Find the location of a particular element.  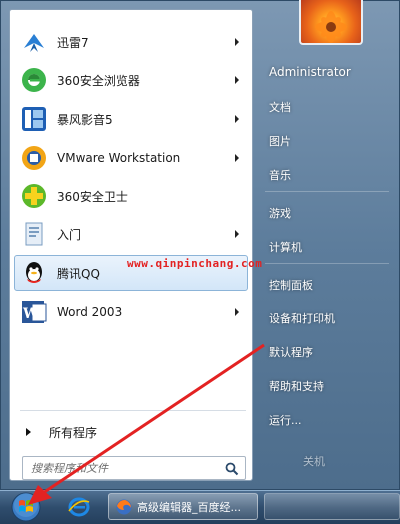

program-item-vmware: VMware Workstation is located at coordinates (131, 158).